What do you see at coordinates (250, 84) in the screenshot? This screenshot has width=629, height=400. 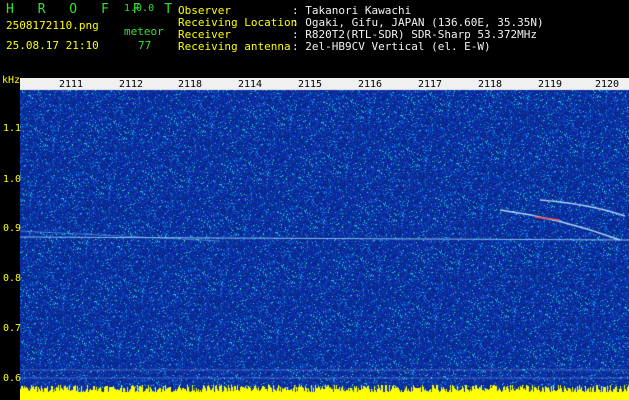 I see `x-tick: 2114` at bounding box center [250, 84].